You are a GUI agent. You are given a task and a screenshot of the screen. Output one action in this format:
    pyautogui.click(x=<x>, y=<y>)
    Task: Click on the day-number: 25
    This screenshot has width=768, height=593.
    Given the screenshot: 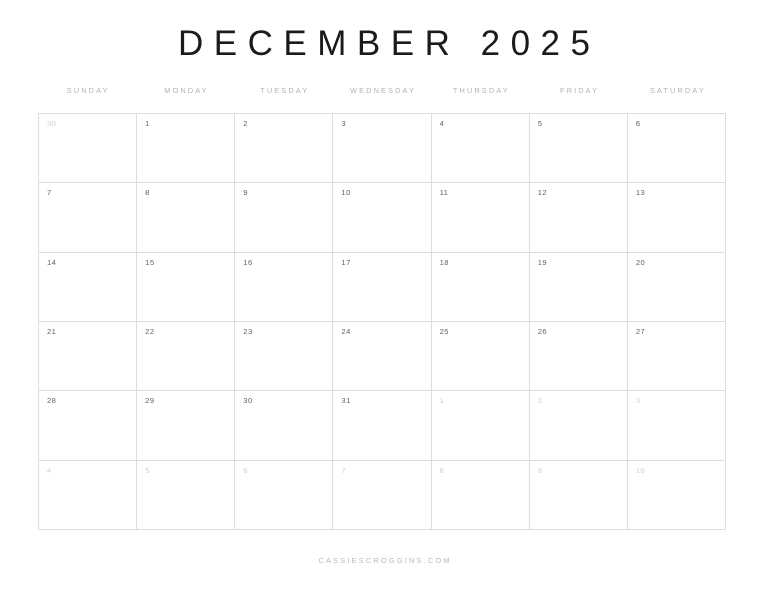 What is the action you would take?
    pyautogui.click(x=444, y=331)
    